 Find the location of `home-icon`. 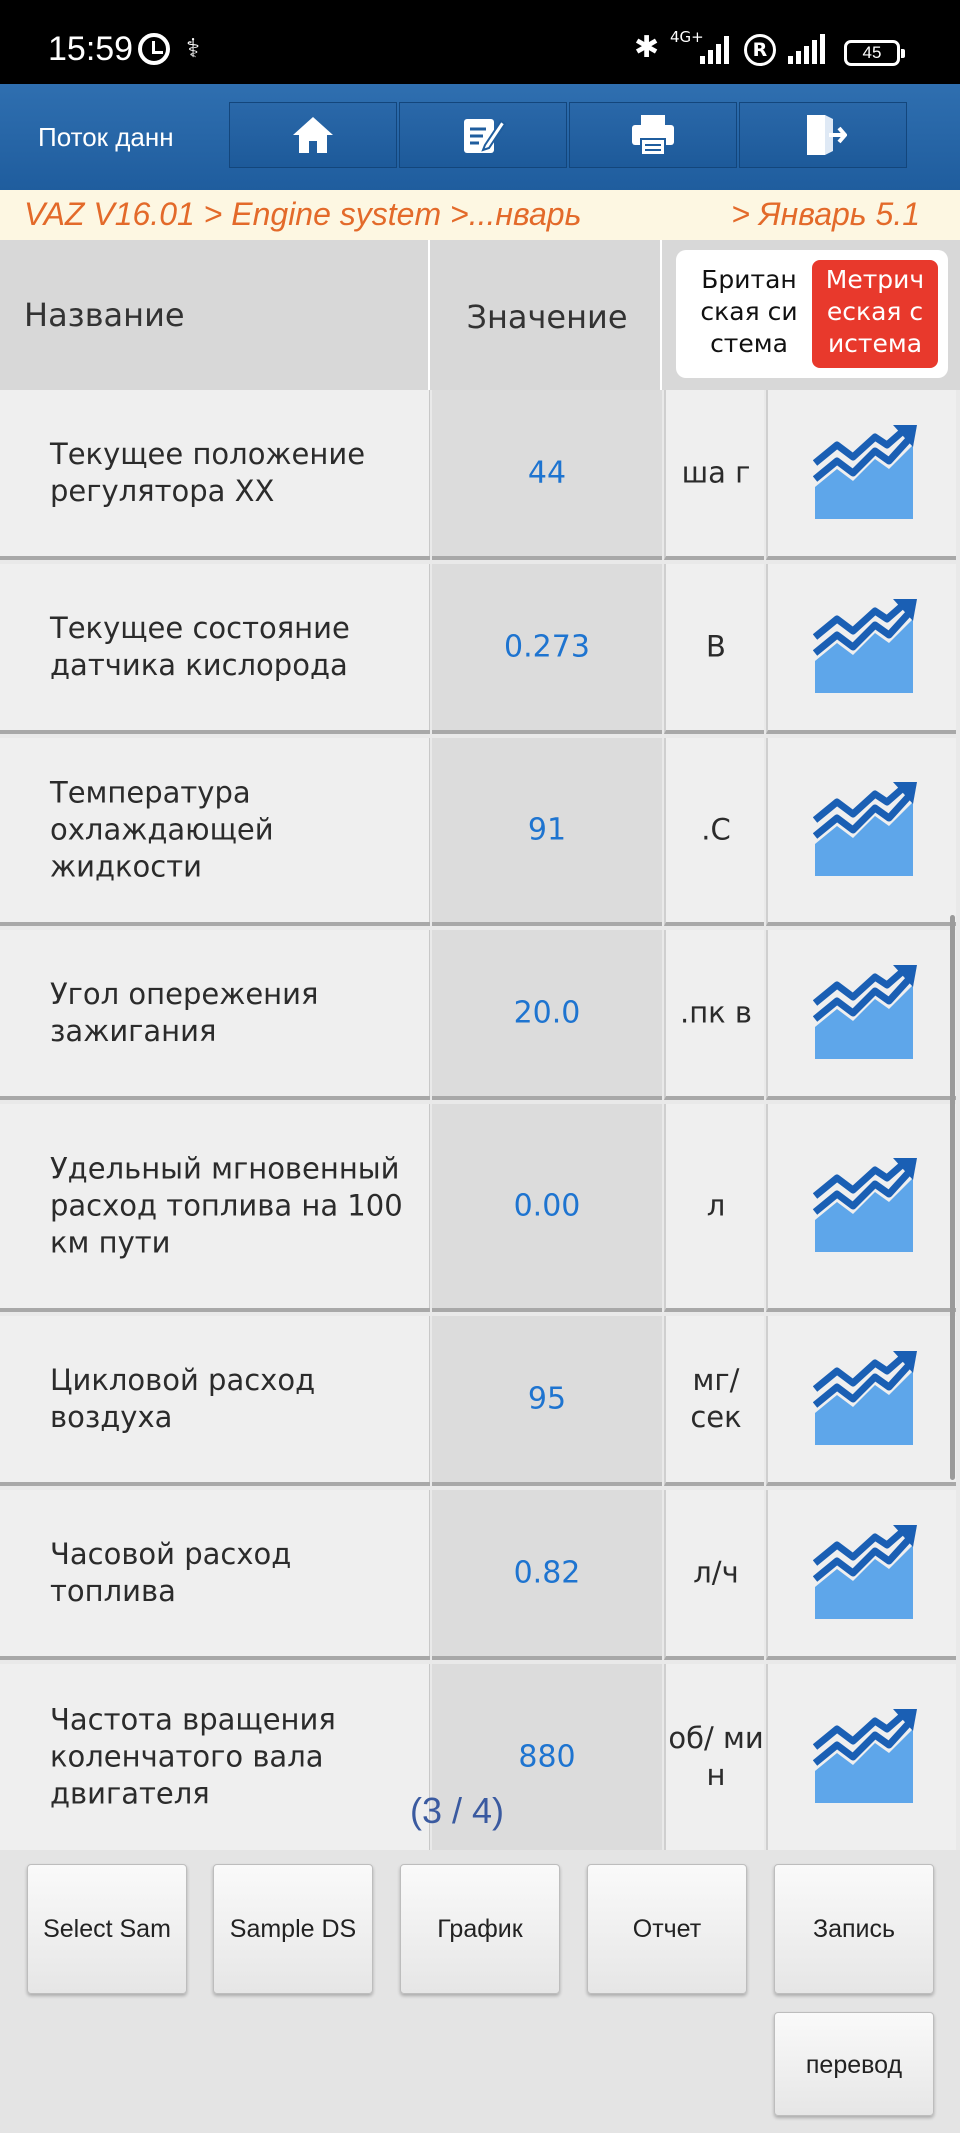

home-icon is located at coordinates (313, 135).